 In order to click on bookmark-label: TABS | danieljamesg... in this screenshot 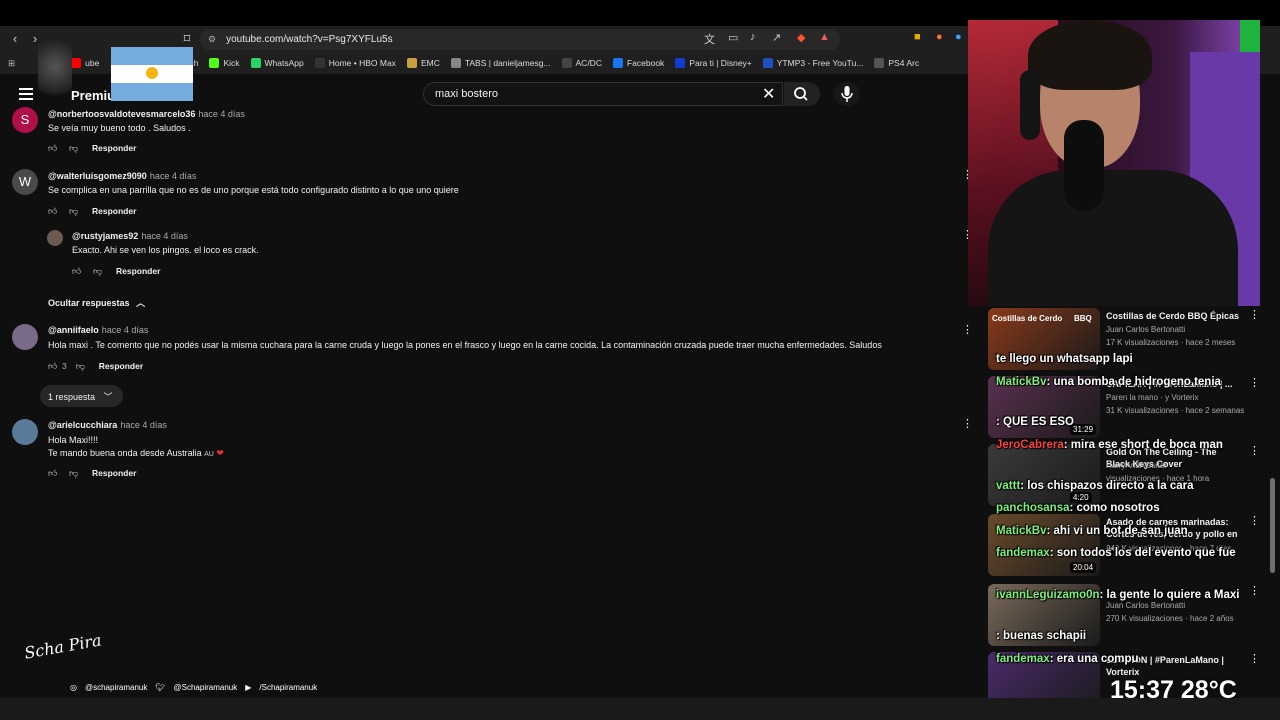, I will do `click(507, 63)`.